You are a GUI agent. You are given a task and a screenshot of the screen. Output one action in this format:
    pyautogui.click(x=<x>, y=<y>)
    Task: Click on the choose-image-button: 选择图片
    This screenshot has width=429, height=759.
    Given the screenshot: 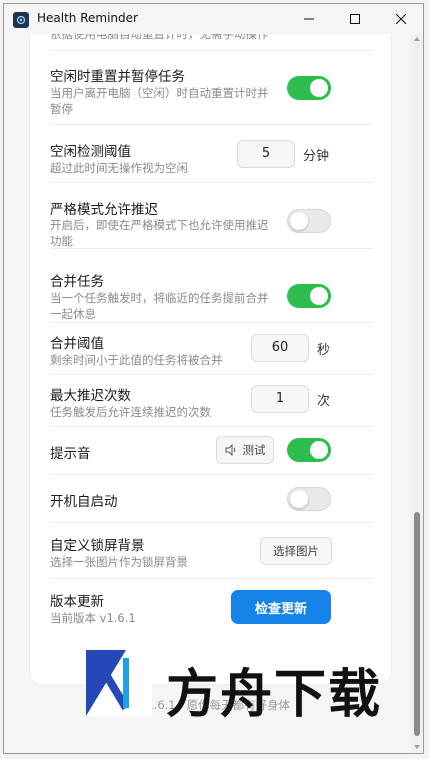 What is the action you would take?
    pyautogui.click(x=296, y=551)
    